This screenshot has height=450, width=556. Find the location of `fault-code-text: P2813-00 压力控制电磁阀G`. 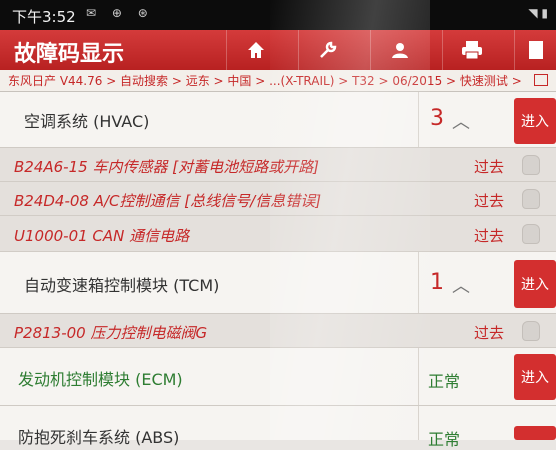

fault-code-text: P2813-00 压力控制电磁阀G is located at coordinates (111, 333).